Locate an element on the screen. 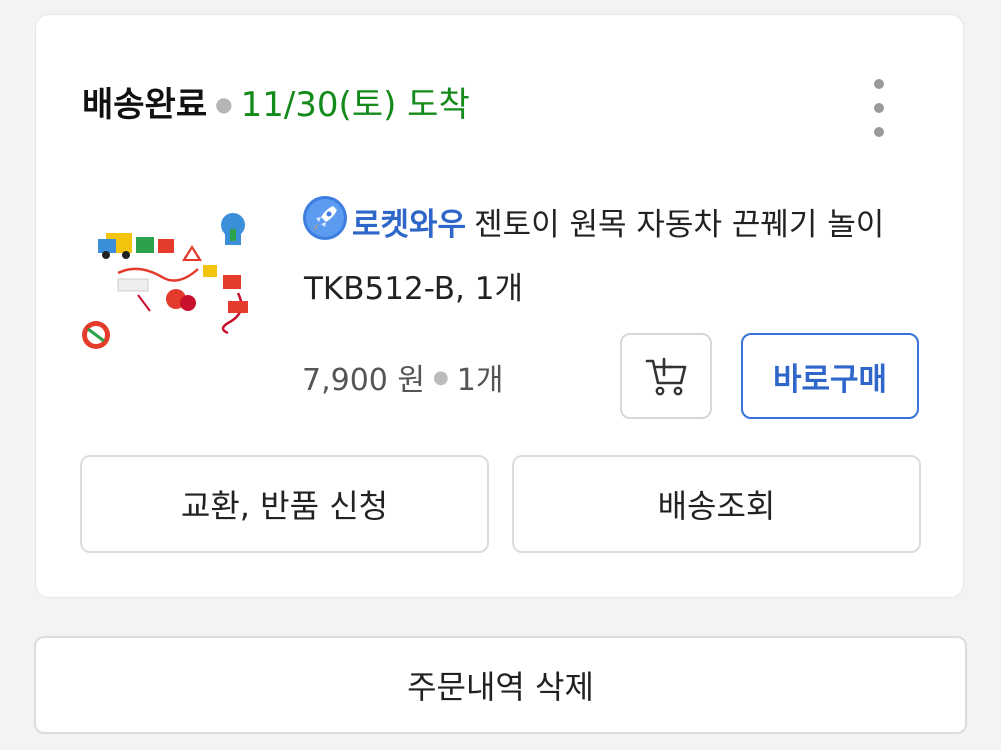  add-to-cart-button is located at coordinates (666, 376).